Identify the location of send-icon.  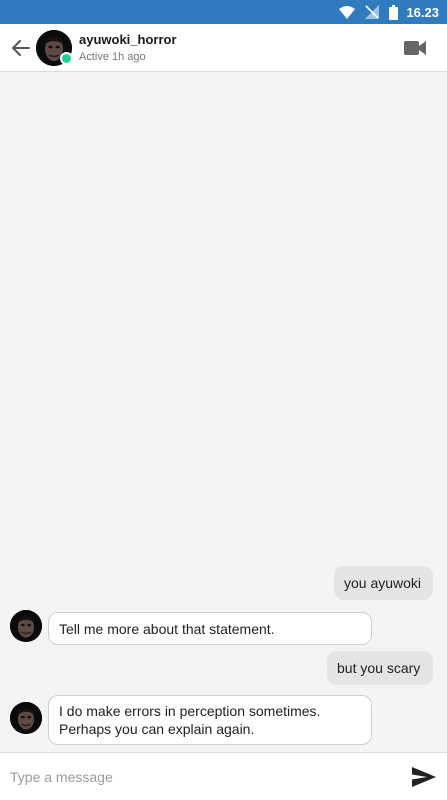
(424, 777).